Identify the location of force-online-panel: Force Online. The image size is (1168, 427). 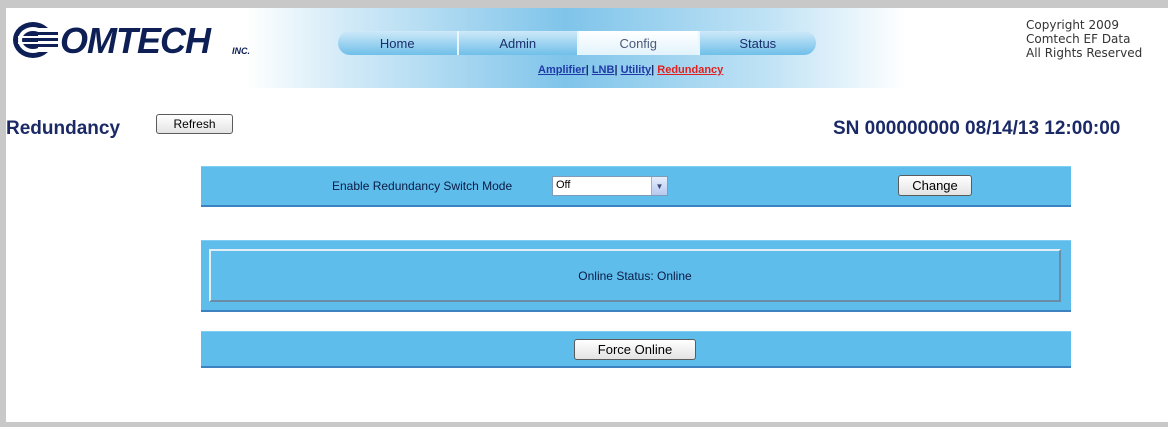
(636, 349).